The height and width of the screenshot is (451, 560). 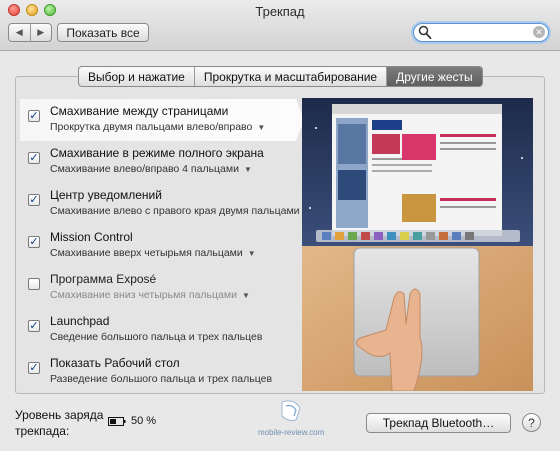 I want to click on back-button: ◀, so click(x=20, y=32).